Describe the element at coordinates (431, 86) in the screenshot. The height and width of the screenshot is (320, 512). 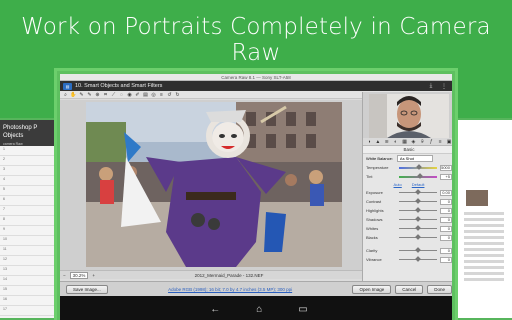
I see `download-icon: ⤓` at that location.